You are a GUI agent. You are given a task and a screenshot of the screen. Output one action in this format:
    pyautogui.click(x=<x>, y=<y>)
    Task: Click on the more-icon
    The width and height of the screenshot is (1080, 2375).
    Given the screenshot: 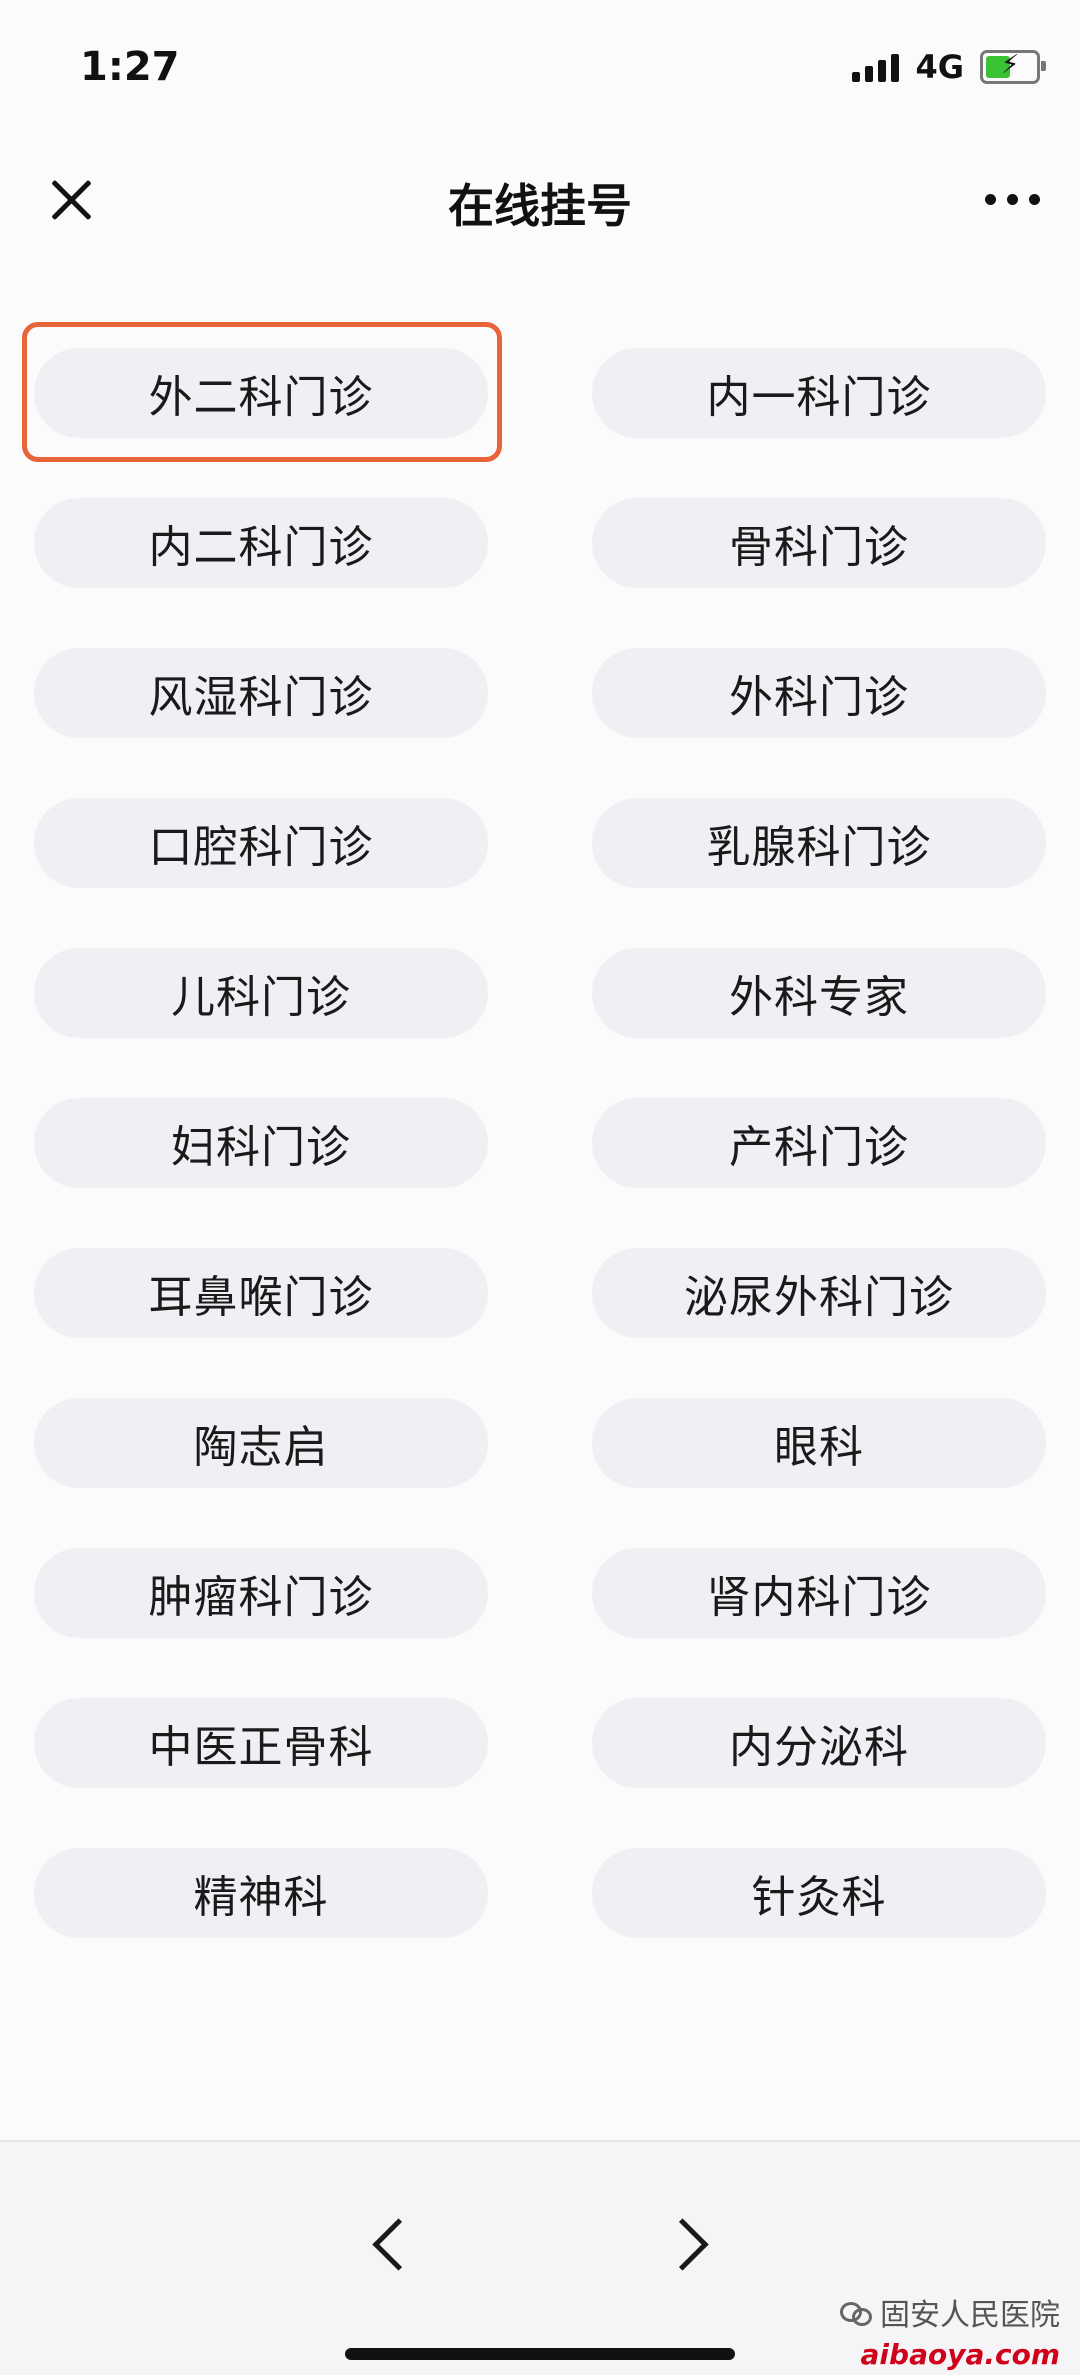 What is the action you would take?
    pyautogui.click(x=1012, y=199)
    